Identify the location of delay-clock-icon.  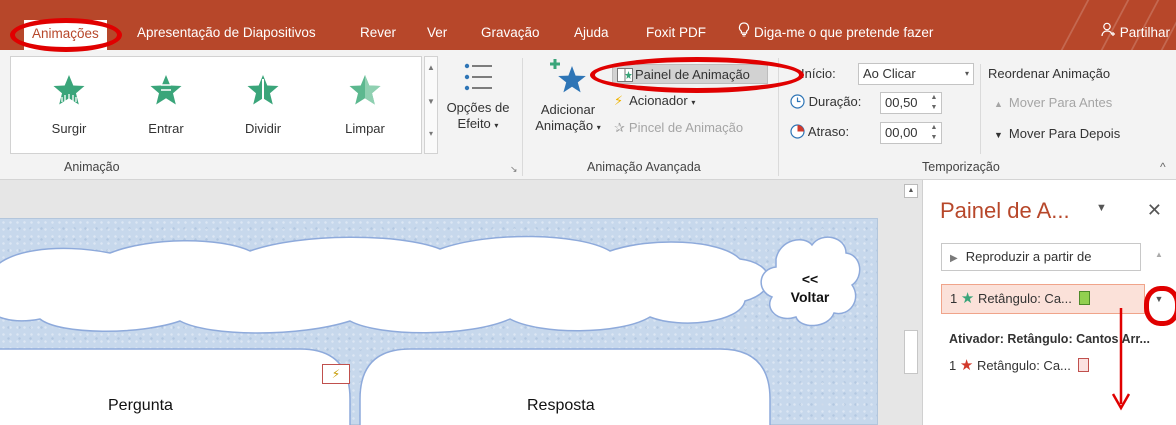
(799, 131).